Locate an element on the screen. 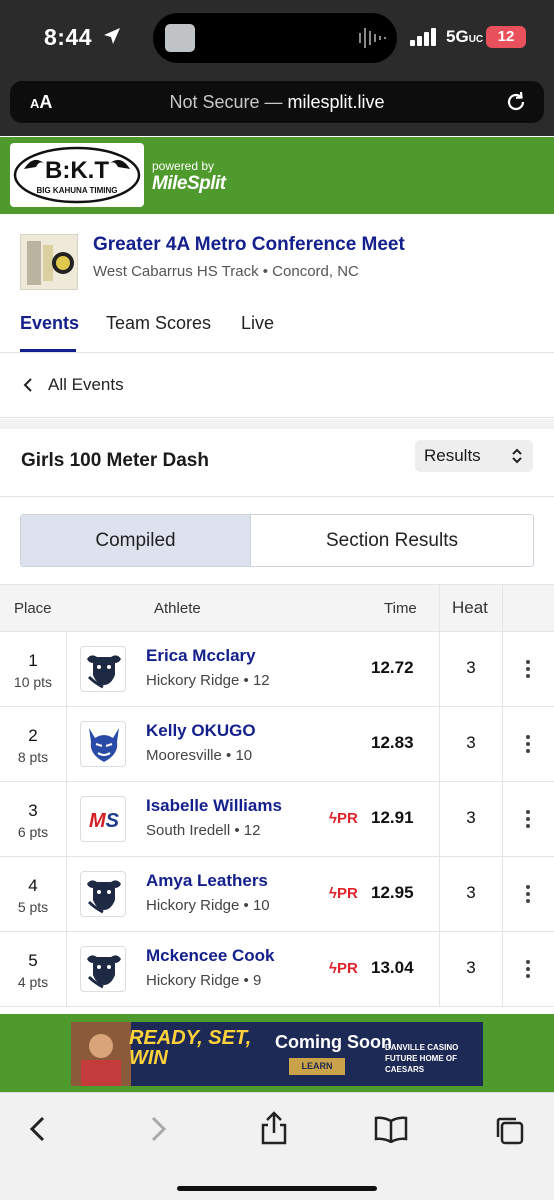 This screenshot has width=554, height=1200. athlete-name: Kelly OKUGO is located at coordinates (201, 731).